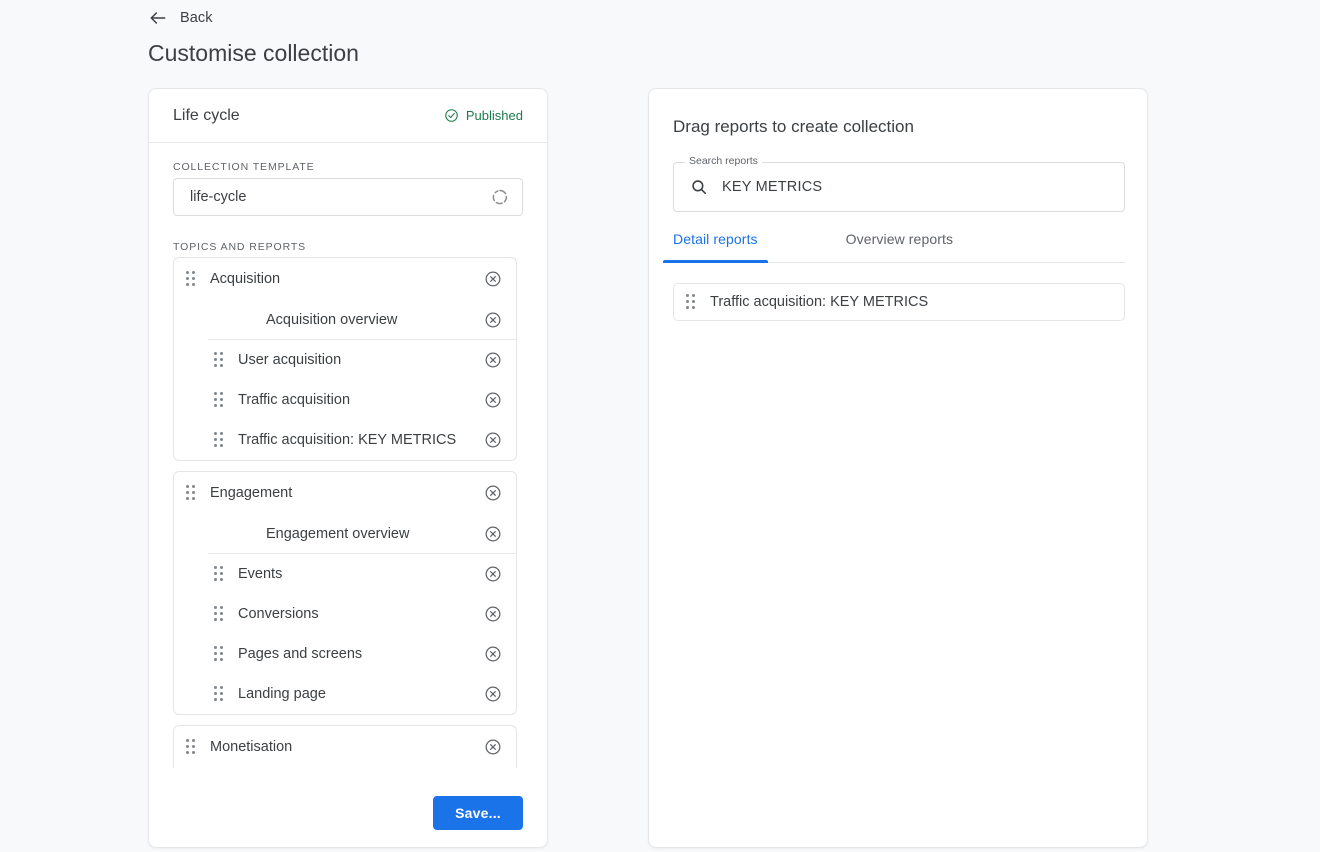 Image resolution: width=1320 pixels, height=852 pixels. What do you see at coordinates (206, 115) in the screenshot?
I see `collection-title: Life cycle` at bounding box center [206, 115].